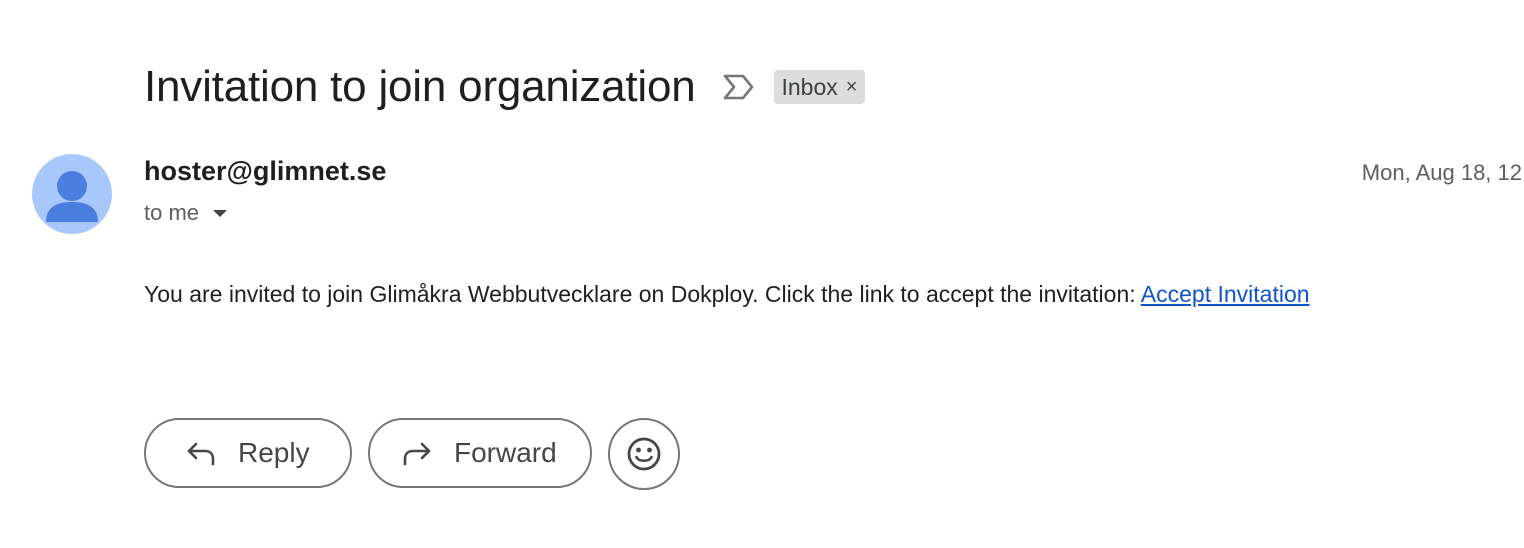  What do you see at coordinates (1225, 294) in the screenshot?
I see `accept-invitation-link: Accept Invitation` at bounding box center [1225, 294].